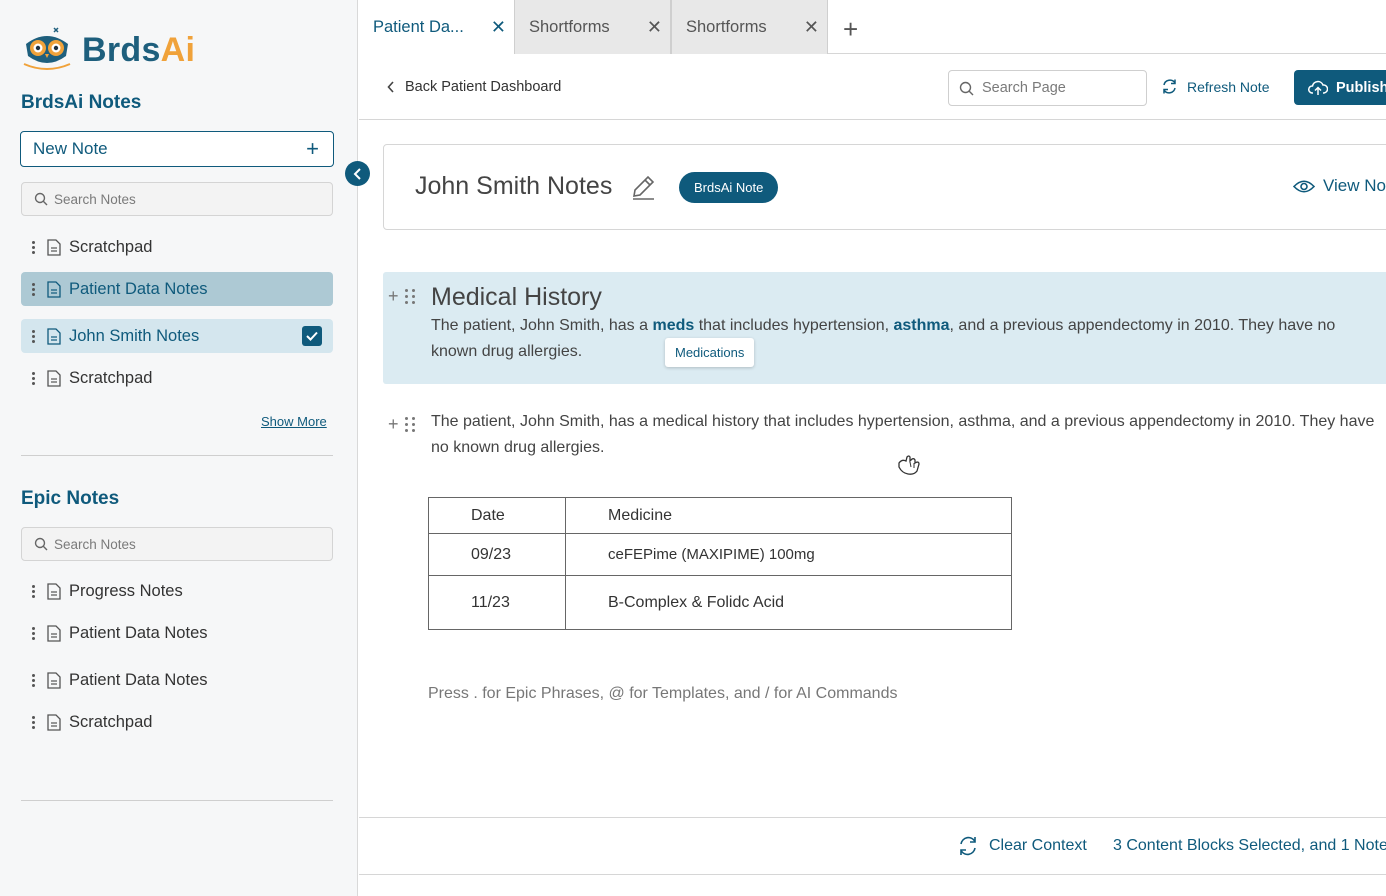 Image resolution: width=1386 pixels, height=896 pixels. I want to click on eye-icon, so click(1304, 186).